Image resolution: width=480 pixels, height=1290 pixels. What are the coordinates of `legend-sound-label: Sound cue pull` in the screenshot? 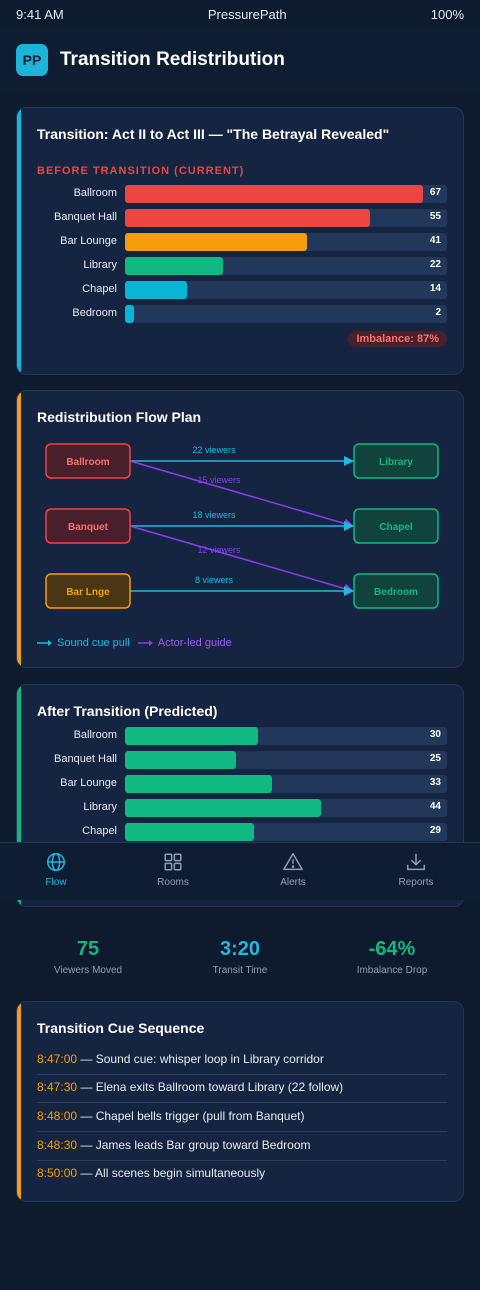 It's located at (93, 643).